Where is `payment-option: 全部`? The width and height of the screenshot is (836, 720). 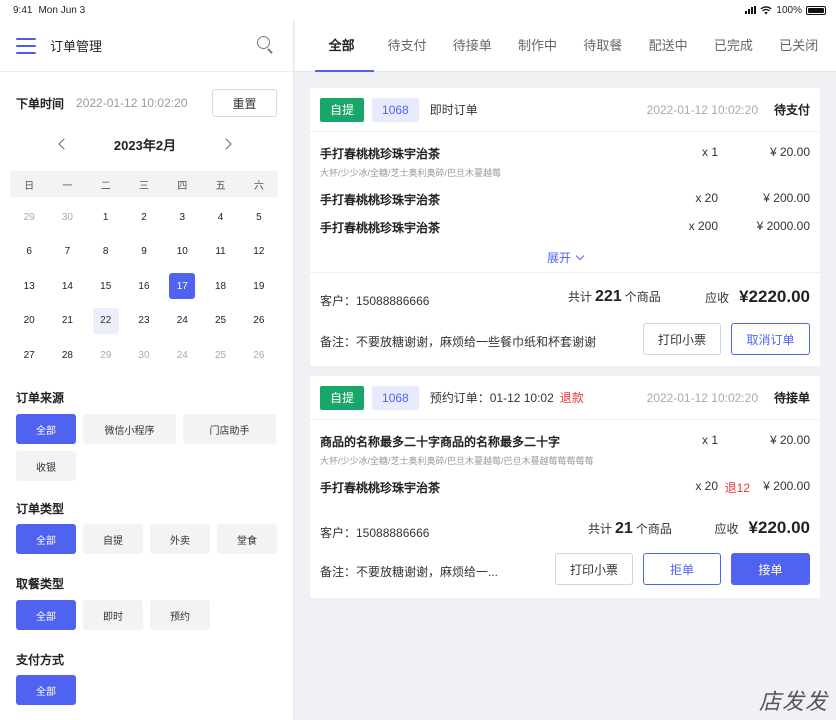 payment-option: 全部 is located at coordinates (46, 690).